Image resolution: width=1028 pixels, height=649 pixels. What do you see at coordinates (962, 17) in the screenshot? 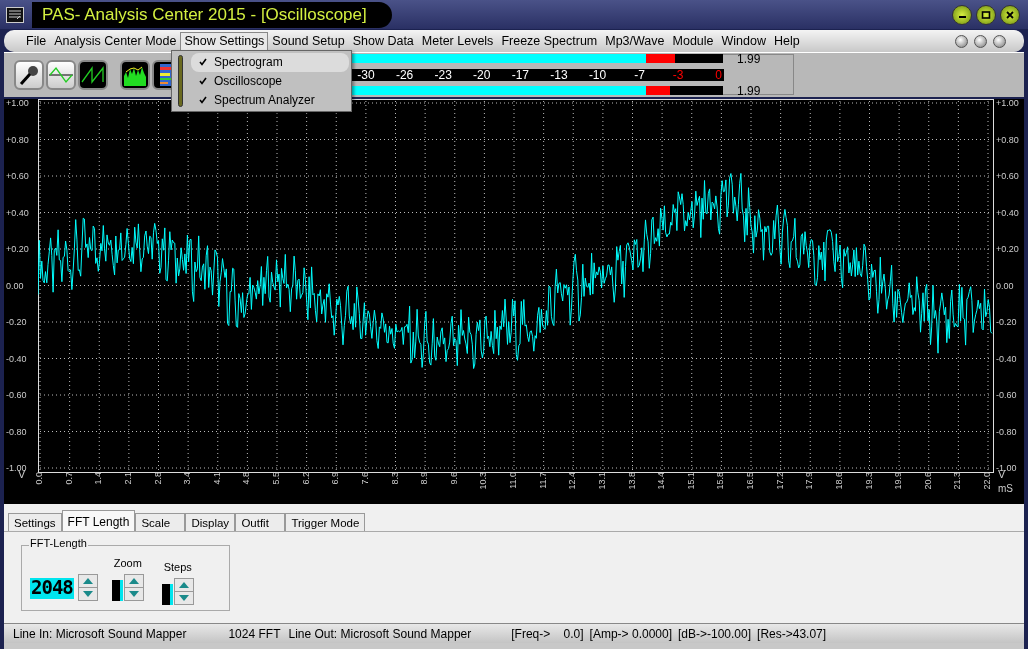
I see `minimize-icon` at bounding box center [962, 17].